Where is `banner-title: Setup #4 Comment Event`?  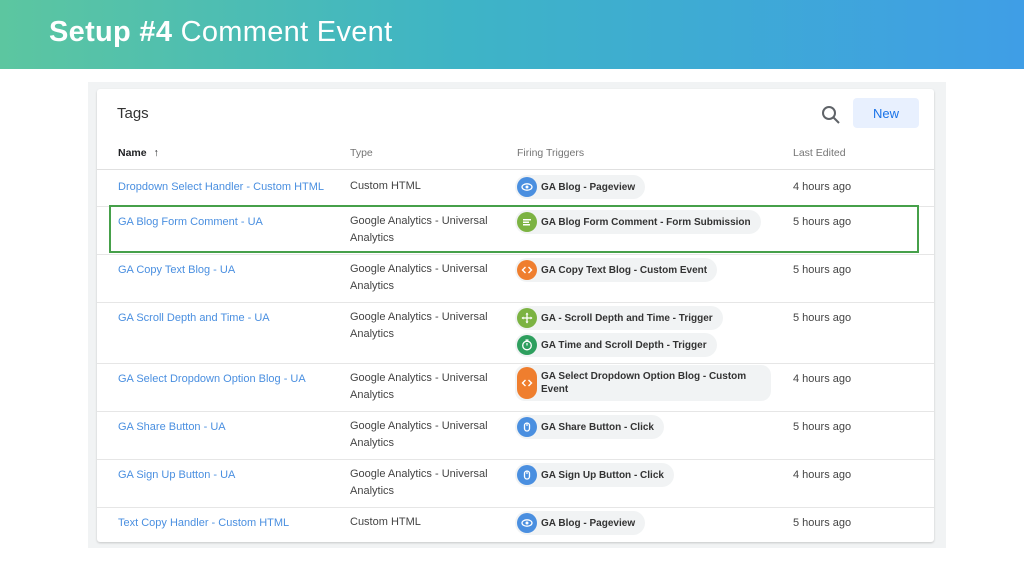
banner-title: Setup #4 Comment Event is located at coordinates (220, 32).